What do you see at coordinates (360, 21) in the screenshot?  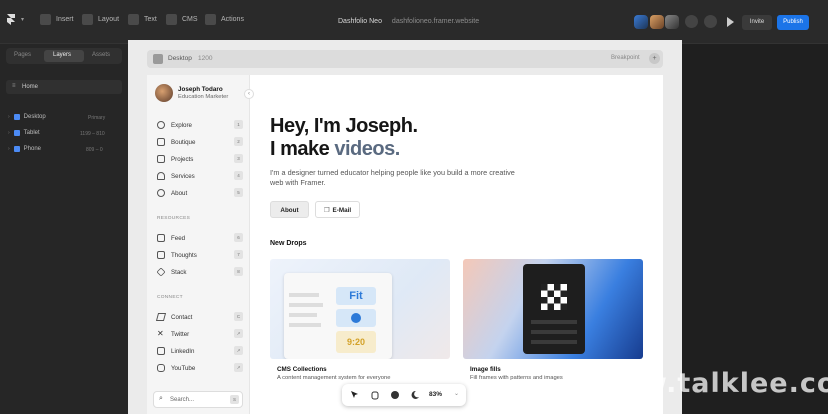 I see `project-name: Dashfolio Neo` at bounding box center [360, 21].